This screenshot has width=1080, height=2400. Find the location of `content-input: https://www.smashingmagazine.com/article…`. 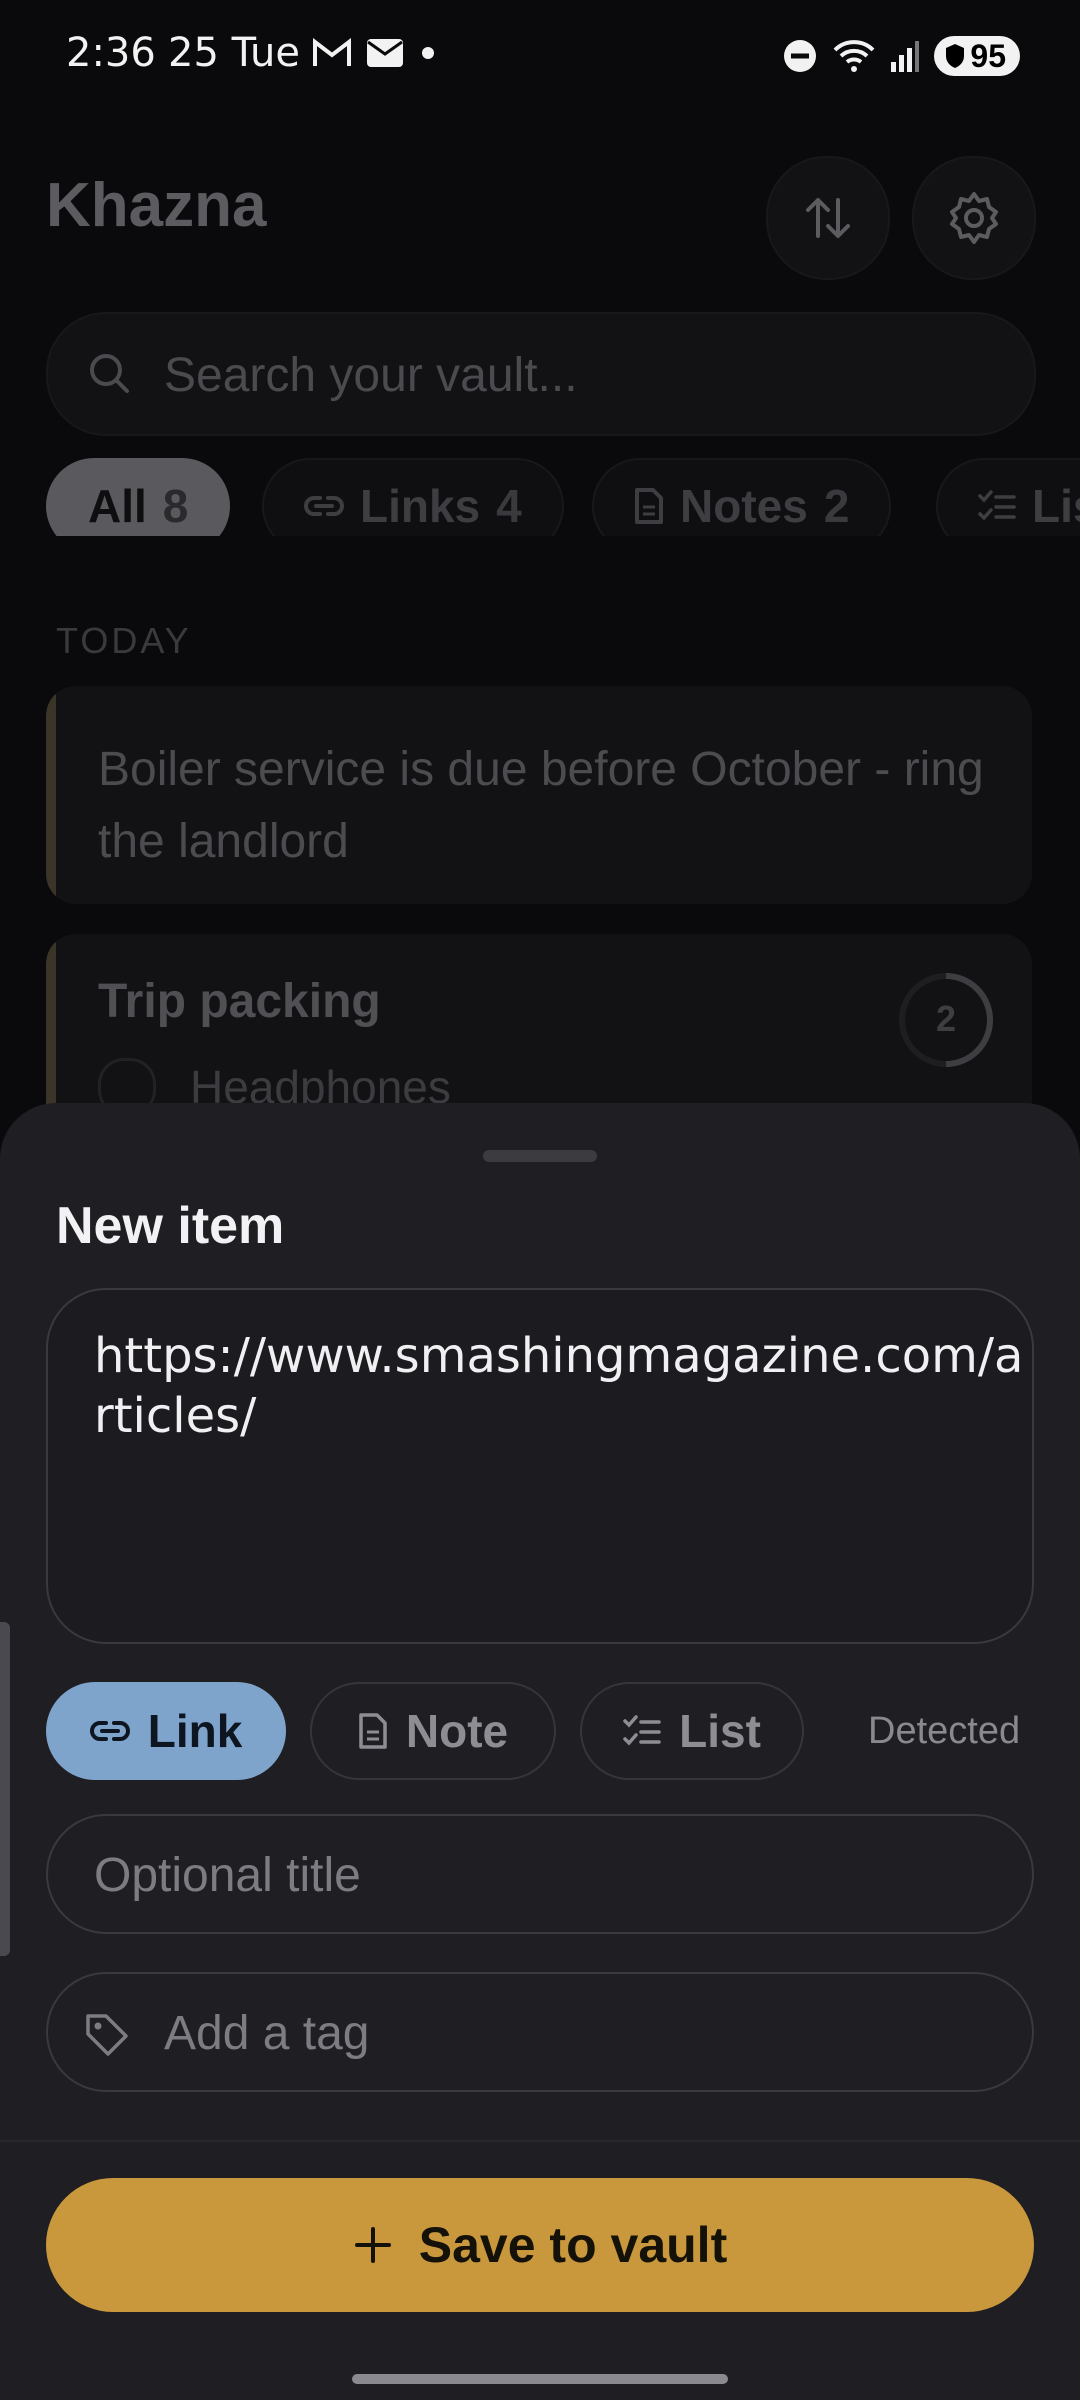

content-input: https://www.smashingmagazine.com/article… is located at coordinates (540, 1466).